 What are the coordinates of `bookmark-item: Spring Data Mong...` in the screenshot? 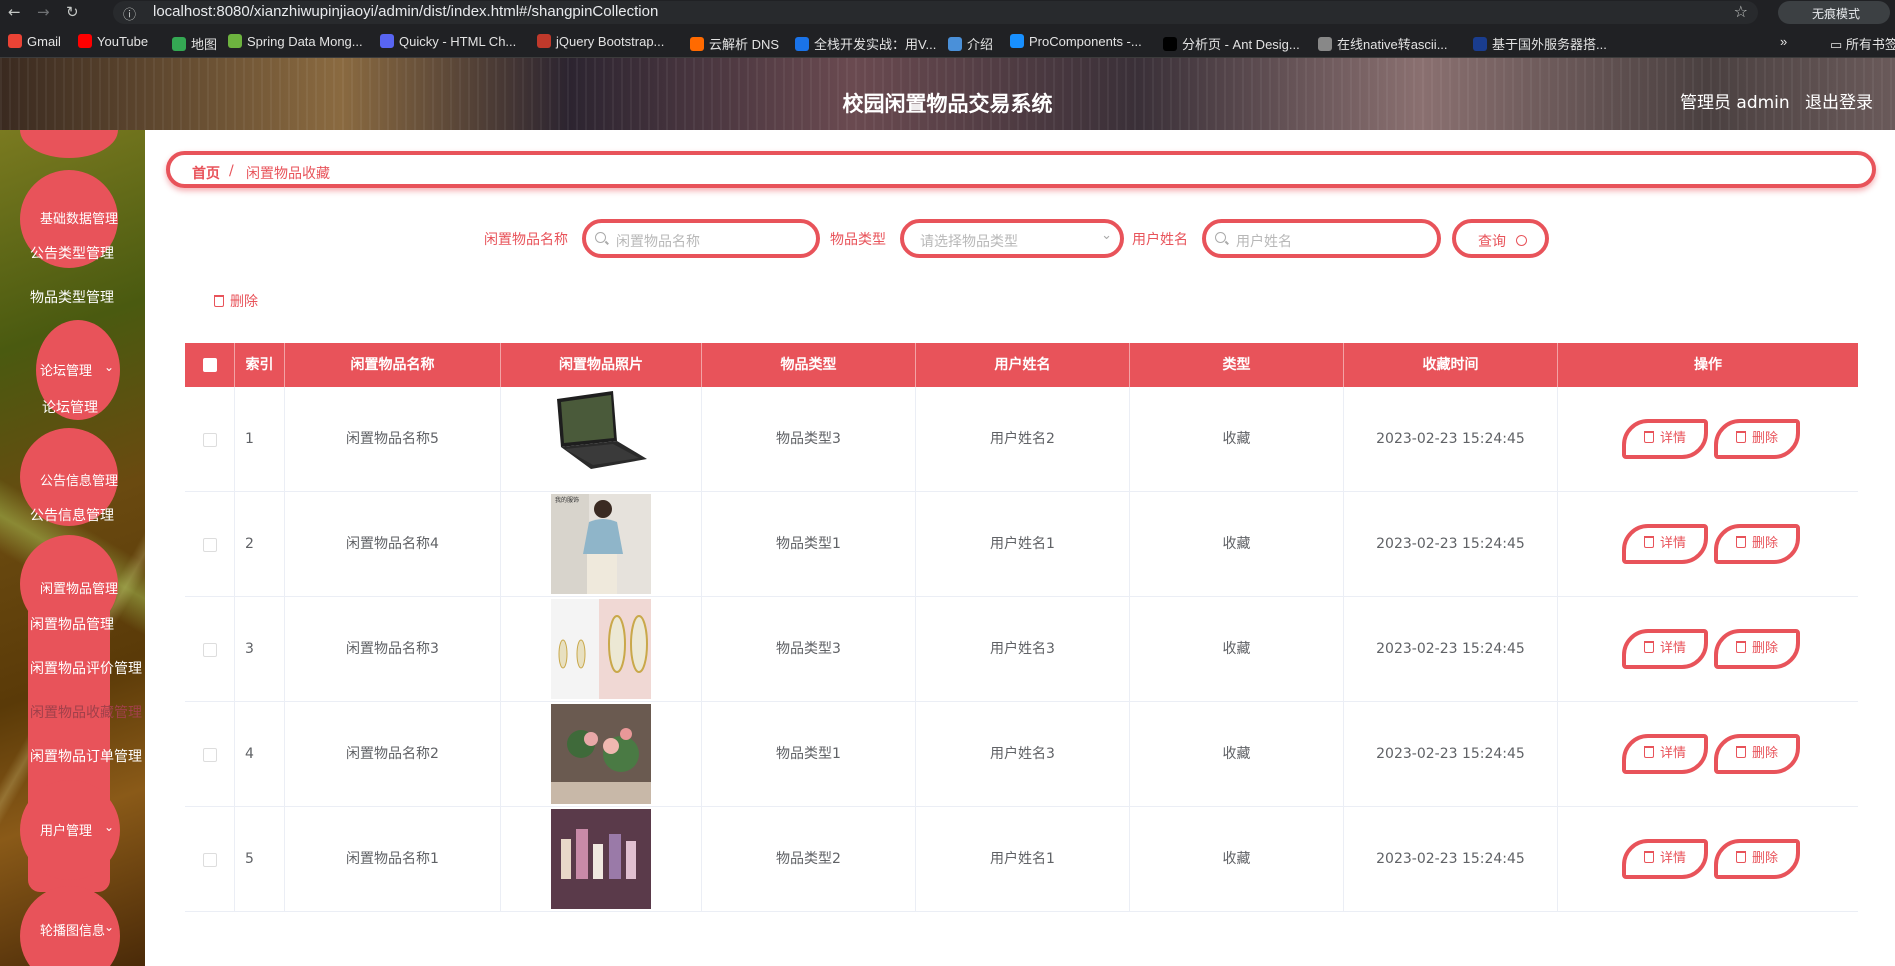 It's located at (295, 41).